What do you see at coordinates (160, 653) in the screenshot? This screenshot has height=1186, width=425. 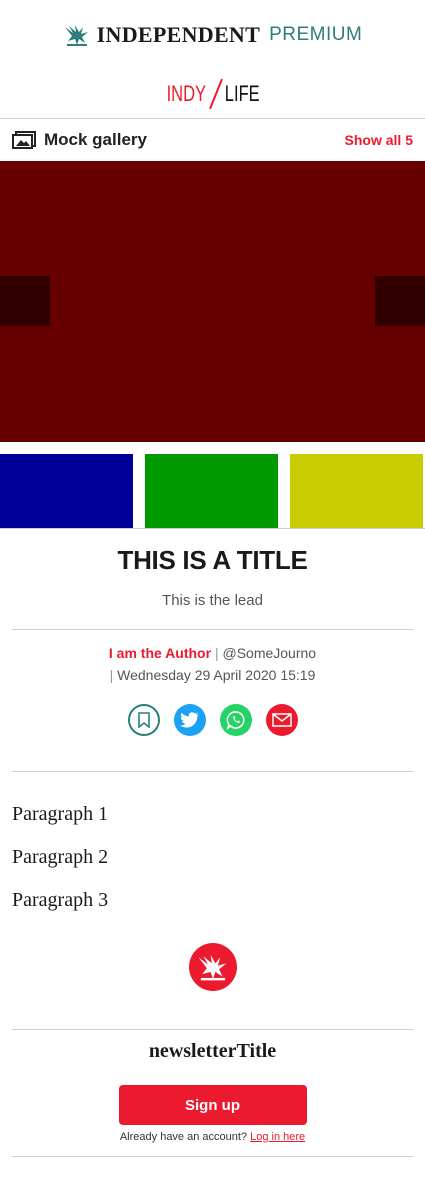 I see `author-link: I am the Author` at bounding box center [160, 653].